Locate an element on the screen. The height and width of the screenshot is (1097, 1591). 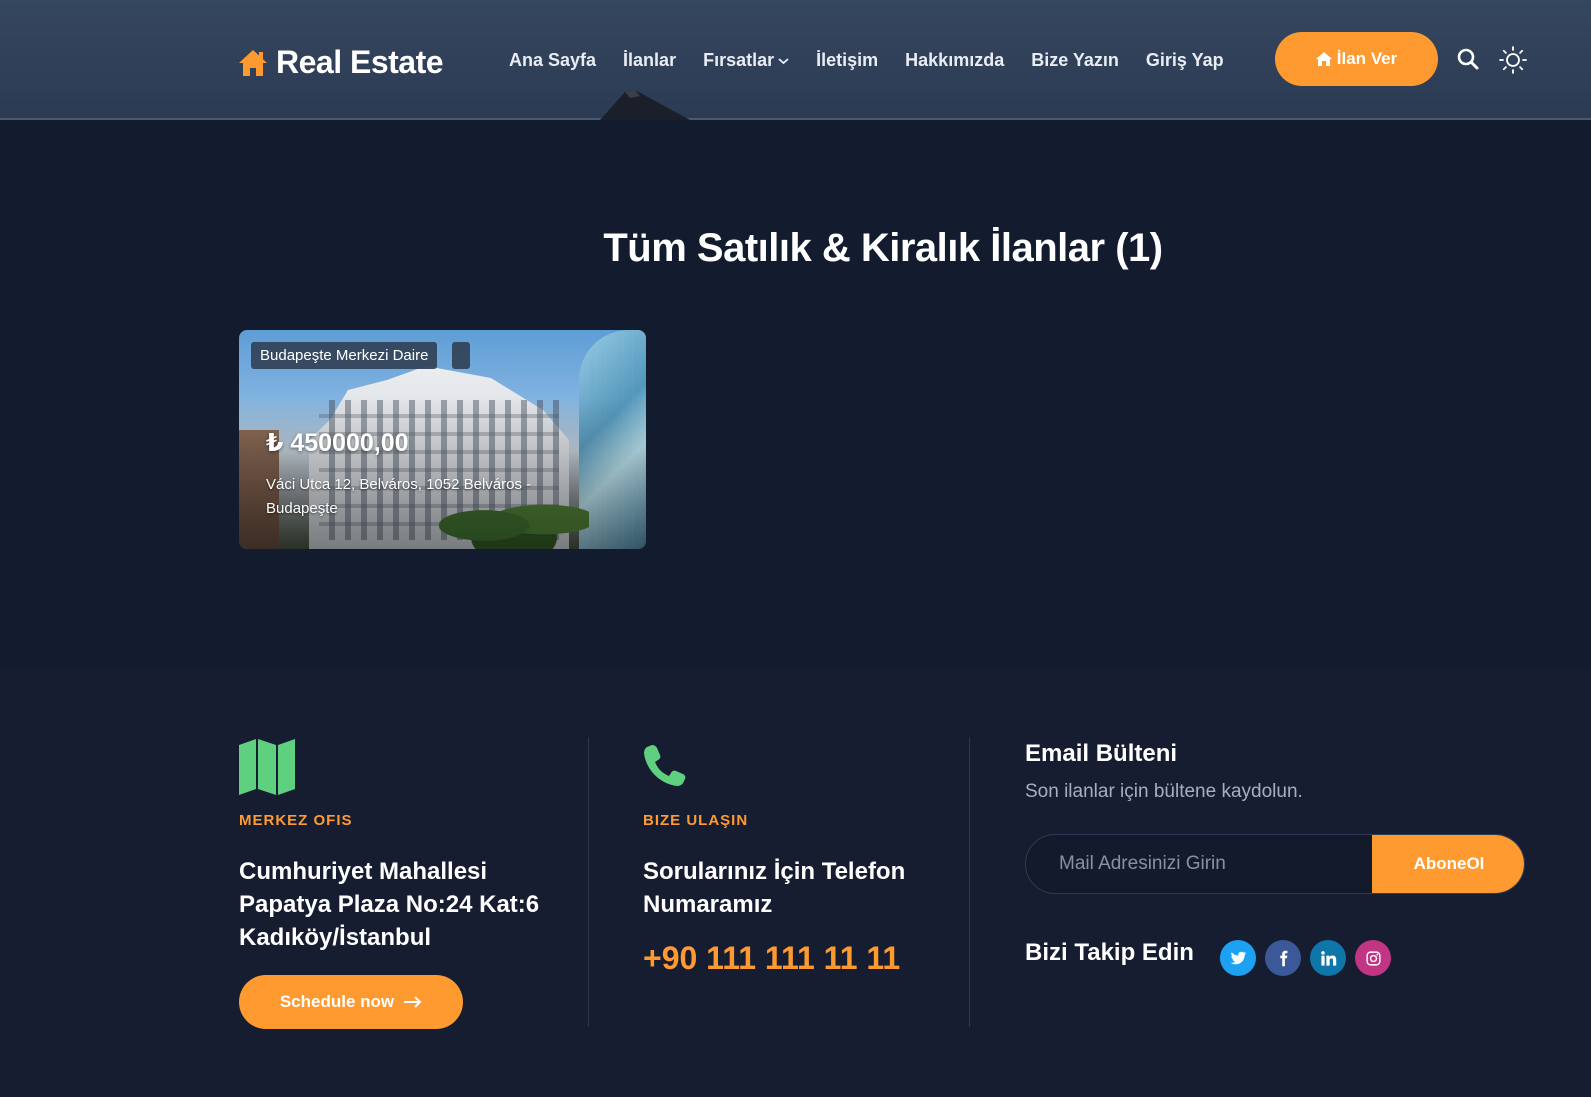
listing-badge: Budapeşte Merkezi Daire is located at coordinates (344, 355).